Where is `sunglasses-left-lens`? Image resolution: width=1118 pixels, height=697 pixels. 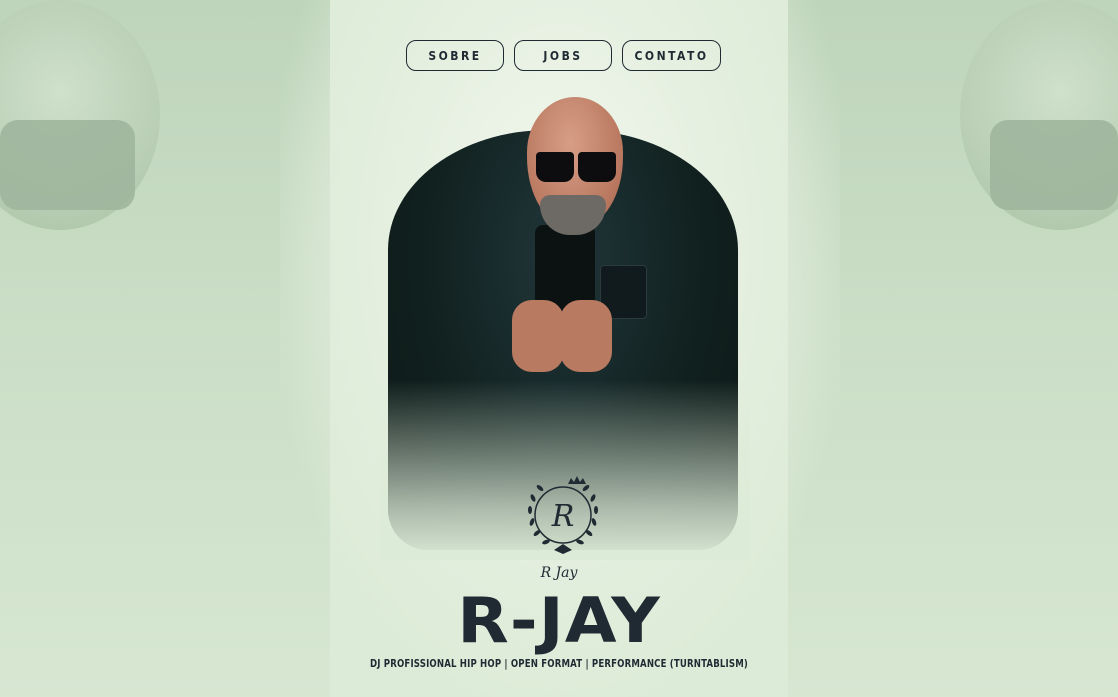 sunglasses-left-lens is located at coordinates (555, 167).